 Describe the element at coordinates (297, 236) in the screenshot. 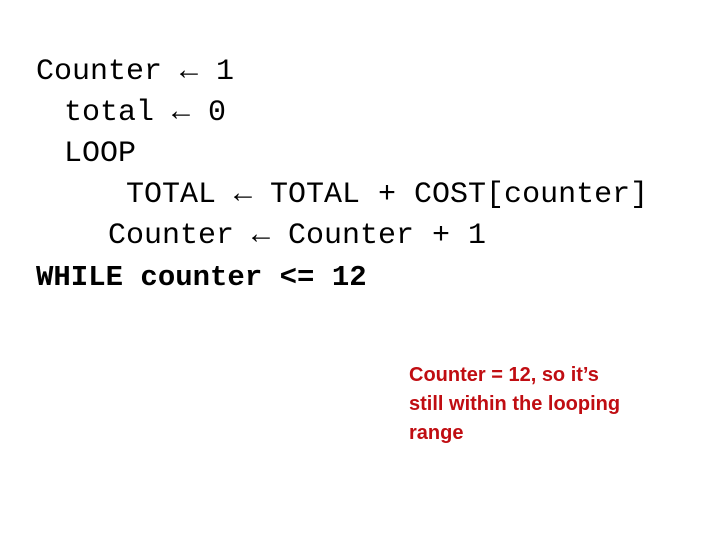

I see `code-line-counter-increment: Counter ← Counter + 1` at that location.